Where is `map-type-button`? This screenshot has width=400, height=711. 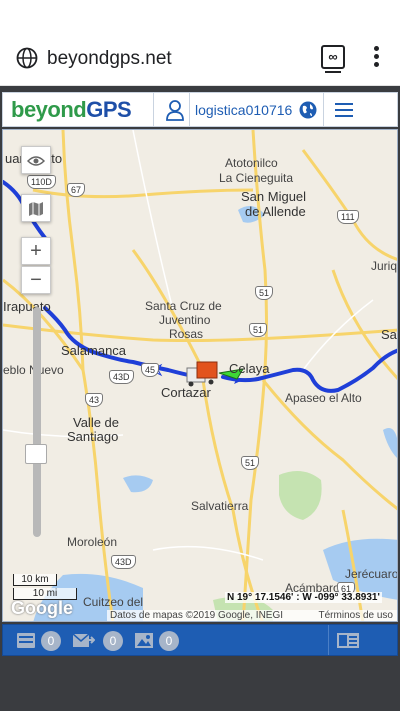 map-type-button is located at coordinates (36, 208).